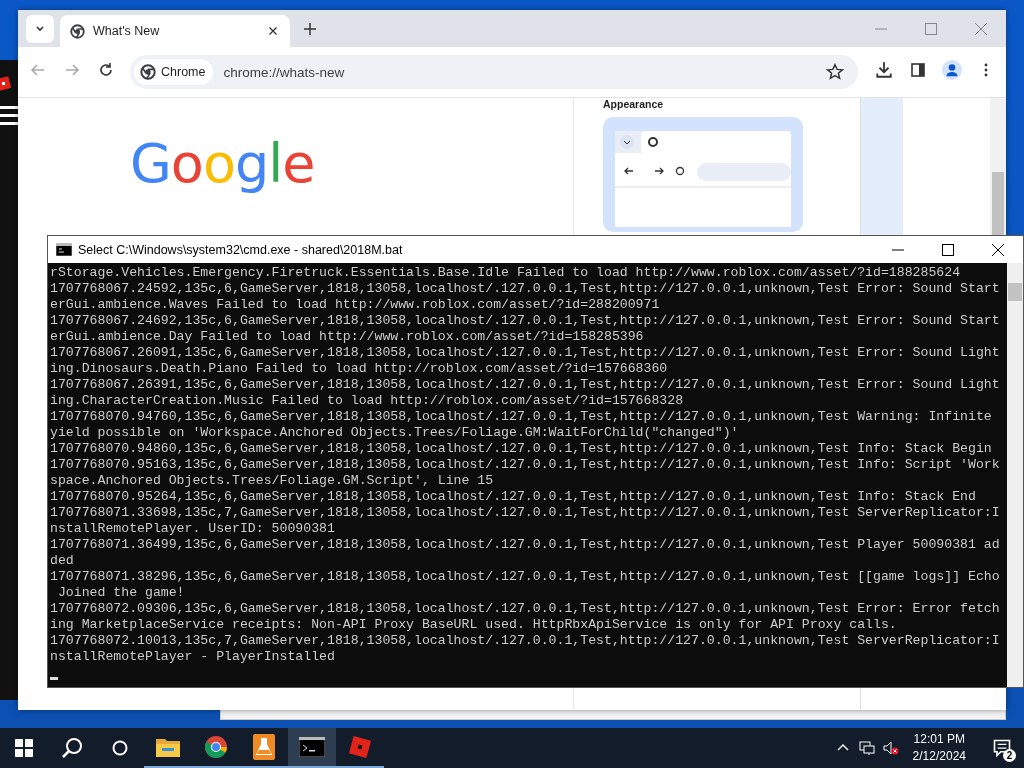 The image size is (1024, 768). I want to click on console-line: erGui.ambience.Day Failed to load http://www.roblox.com/asset/?id=158285396, so click(347, 337).